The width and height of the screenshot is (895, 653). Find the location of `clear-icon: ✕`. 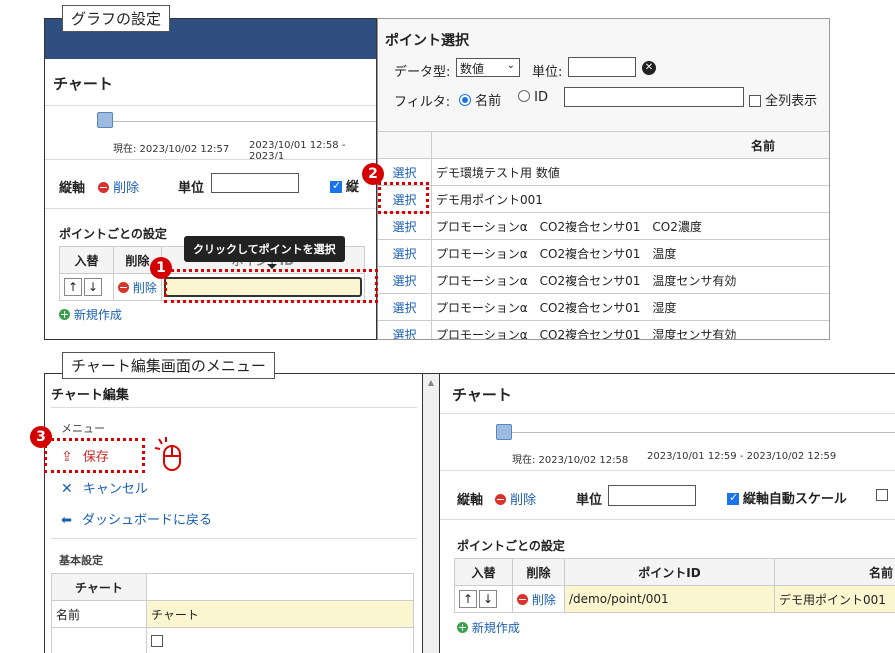

clear-icon: ✕ is located at coordinates (649, 68).